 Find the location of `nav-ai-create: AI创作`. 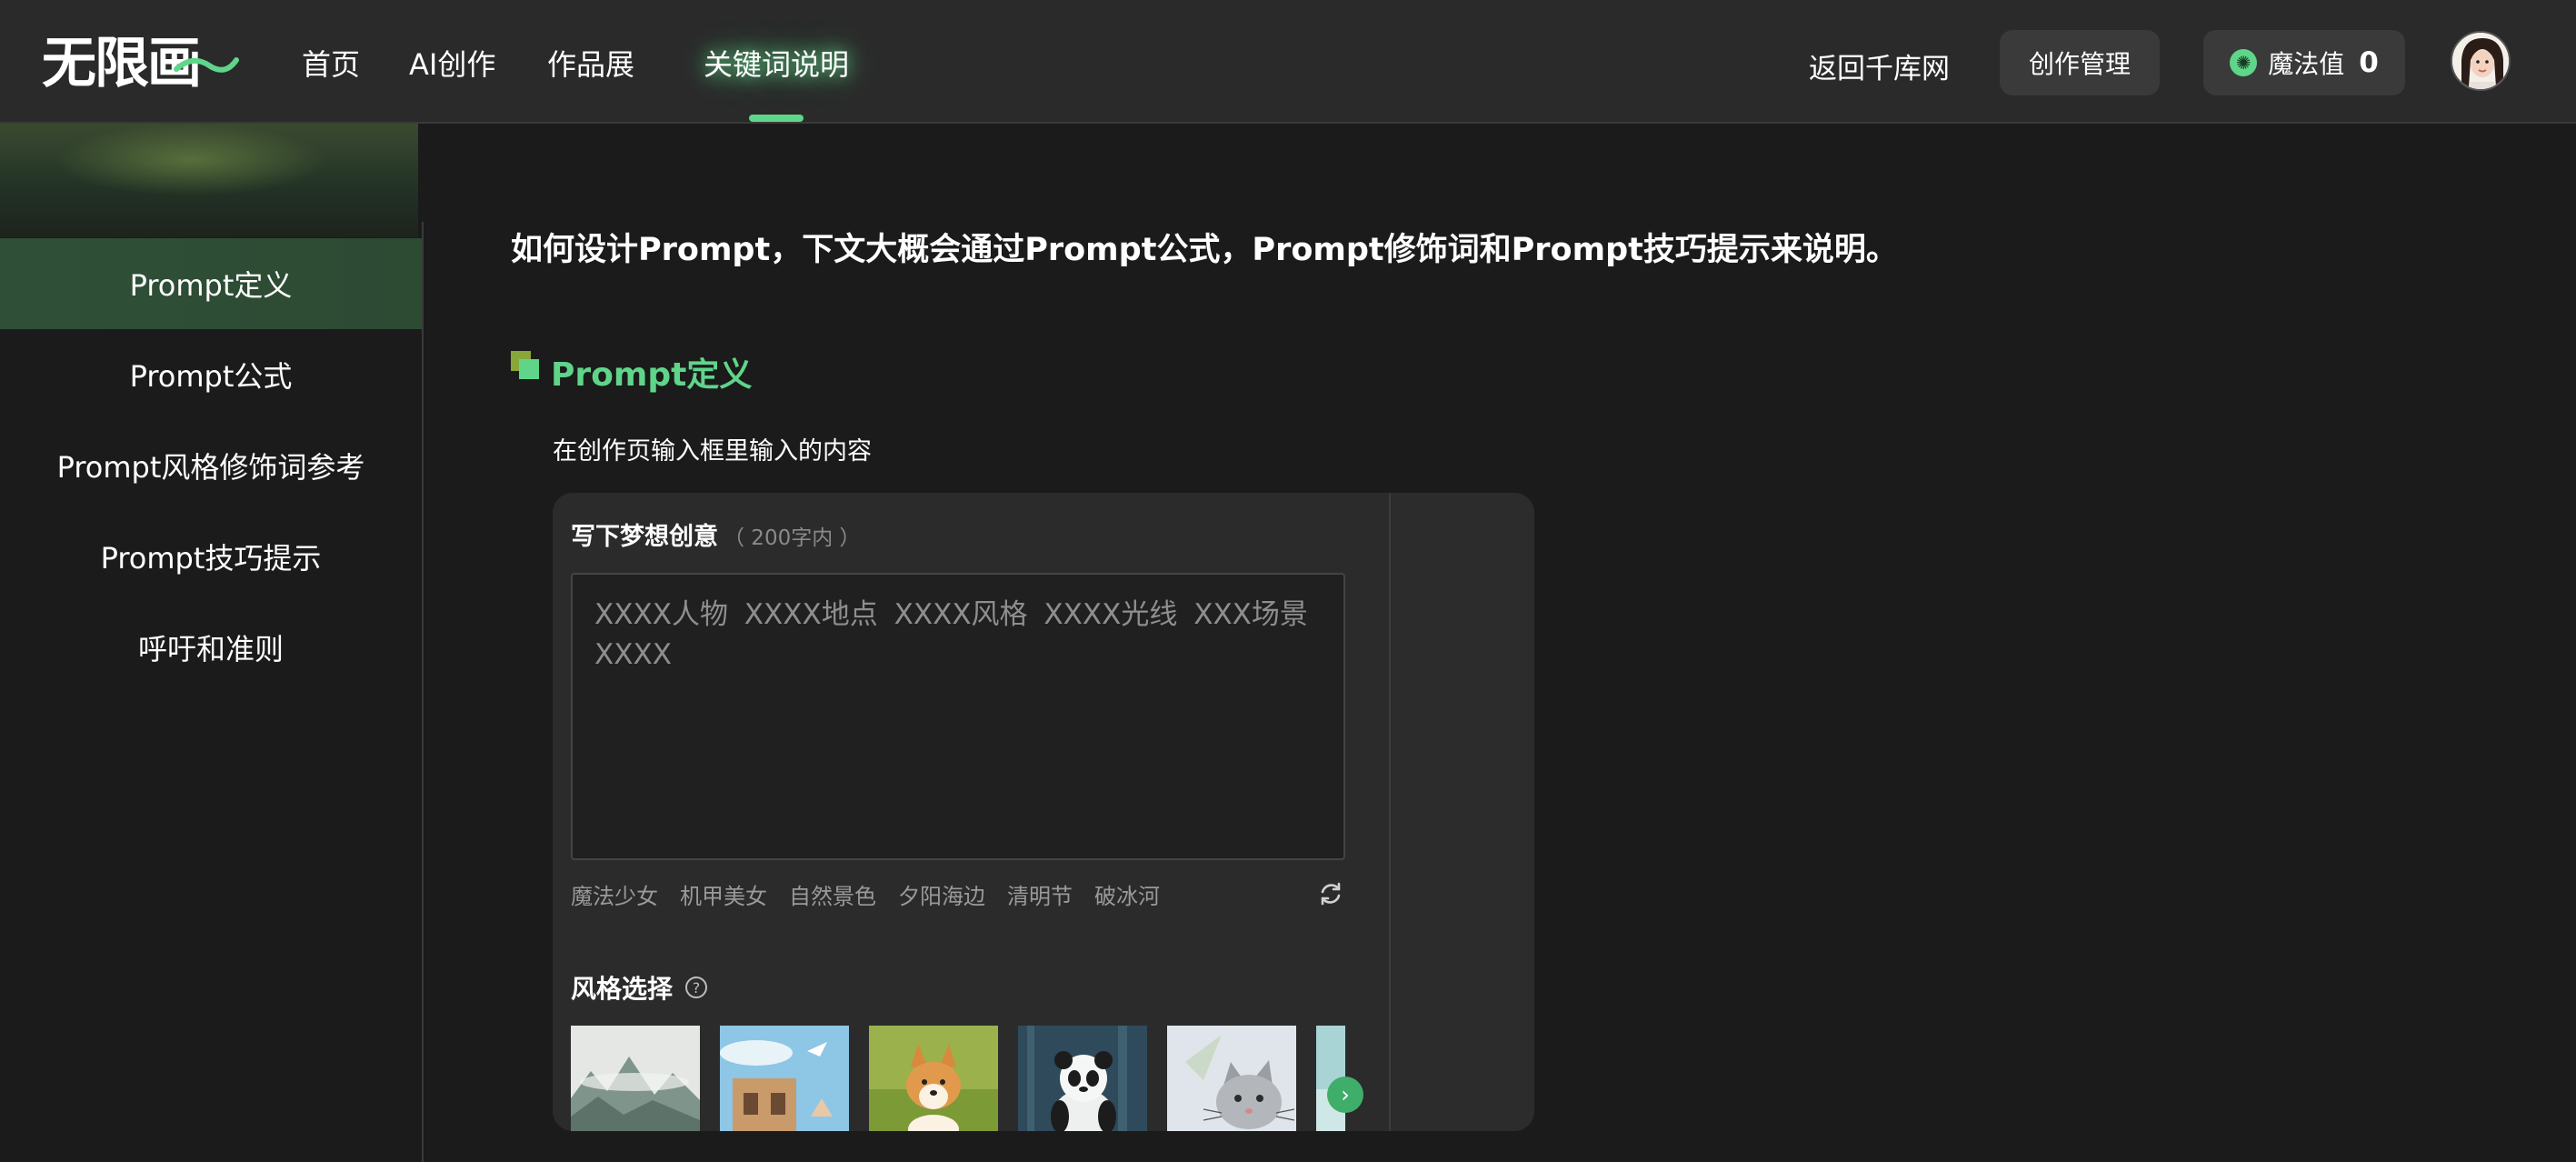

nav-ai-create: AI创作 is located at coordinates (452, 63).